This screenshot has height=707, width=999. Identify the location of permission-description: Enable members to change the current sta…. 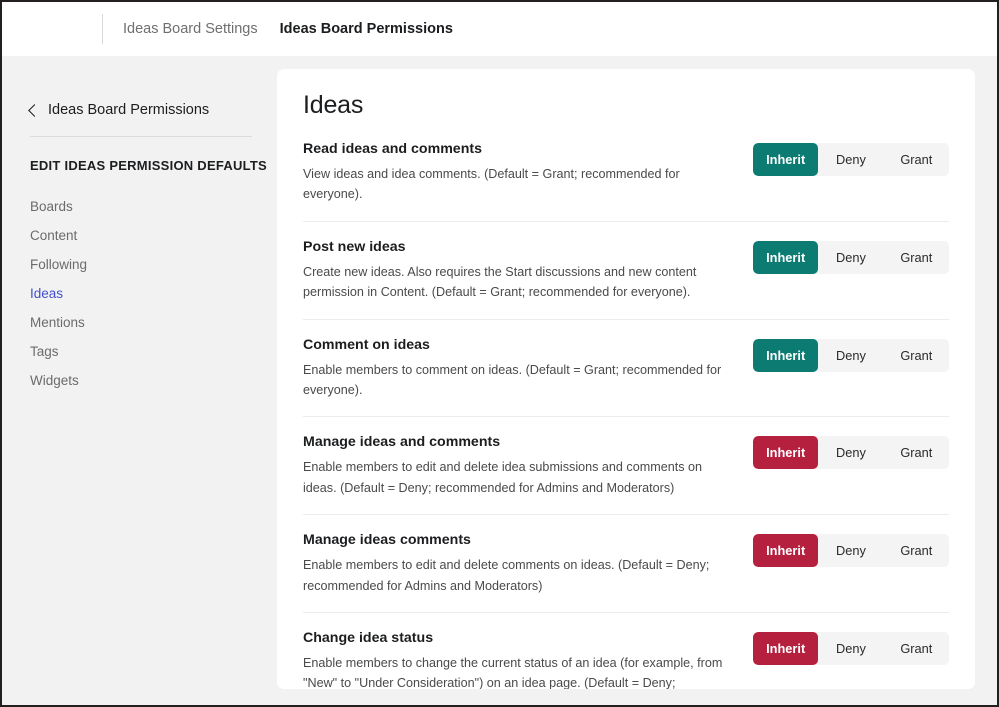
(513, 672).